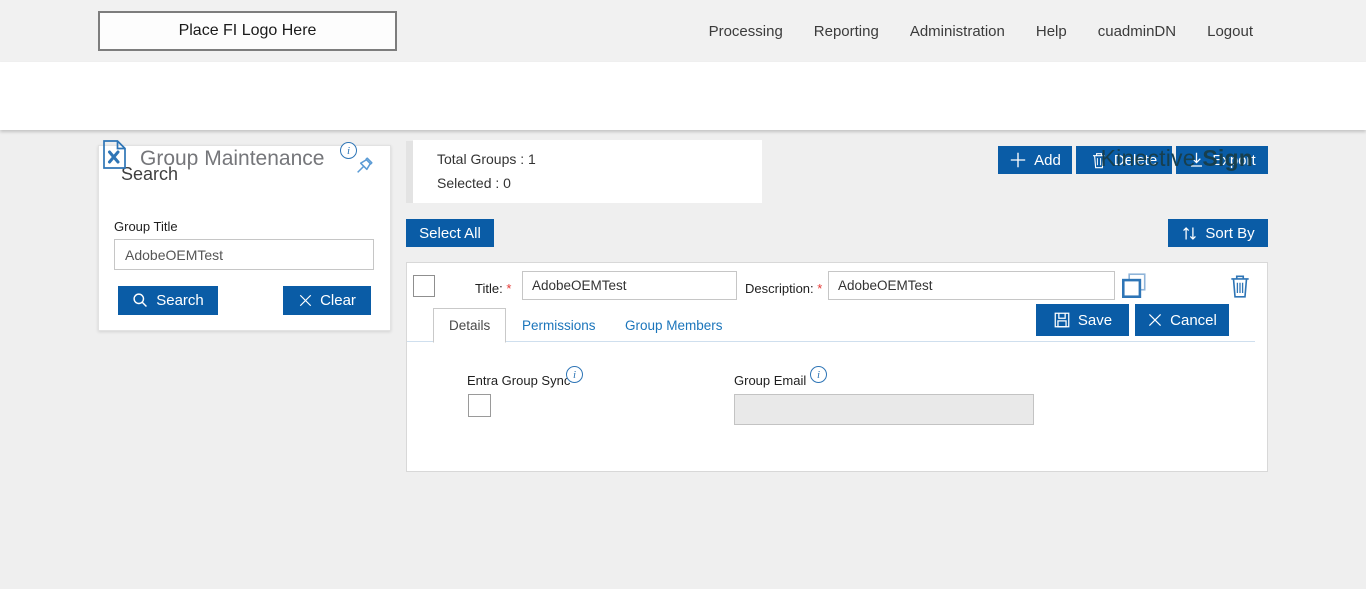  What do you see at coordinates (1134, 287) in the screenshot?
I see `copy-icon` at bounding box center [1134, 287].